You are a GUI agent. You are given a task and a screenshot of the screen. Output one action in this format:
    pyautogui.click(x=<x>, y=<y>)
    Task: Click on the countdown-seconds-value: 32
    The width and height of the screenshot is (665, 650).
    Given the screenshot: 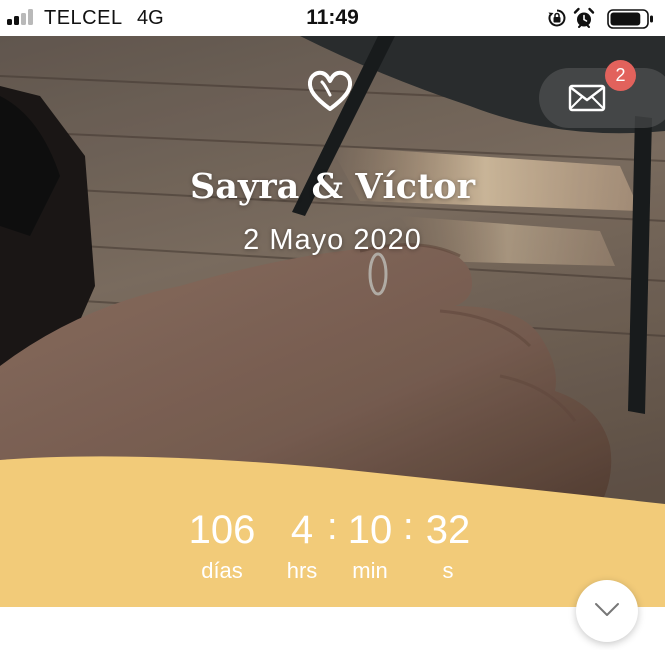 What is the action you would take?
    pyautogui.click(x=448, y=530)
    